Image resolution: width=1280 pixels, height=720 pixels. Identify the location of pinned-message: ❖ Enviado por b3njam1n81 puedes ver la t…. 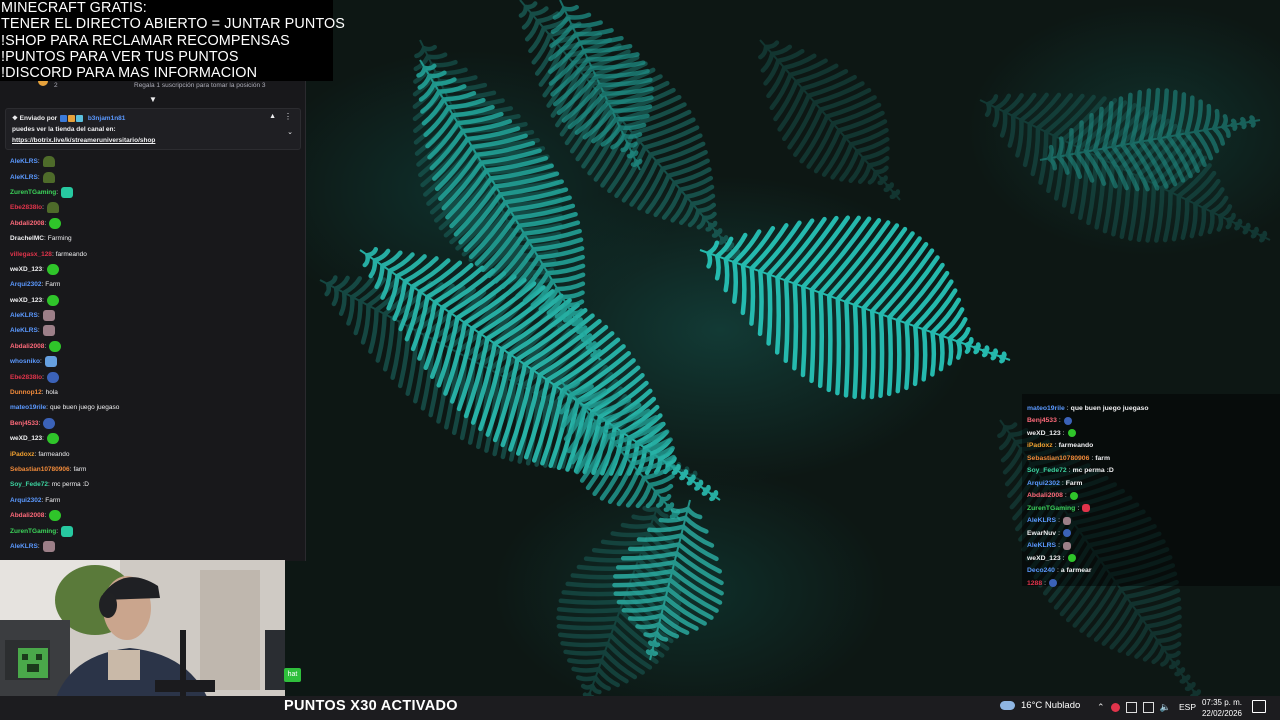
(153, 129).